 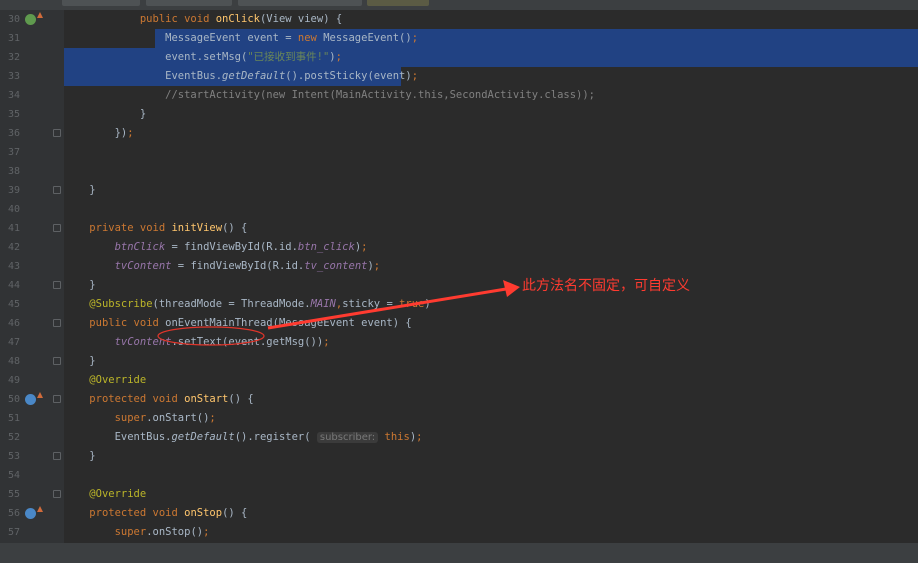 What do you see at coordinates (156, 57) in the screenshot?
I see `code-token: event.setMsg(` at bounding box center [156, 57].